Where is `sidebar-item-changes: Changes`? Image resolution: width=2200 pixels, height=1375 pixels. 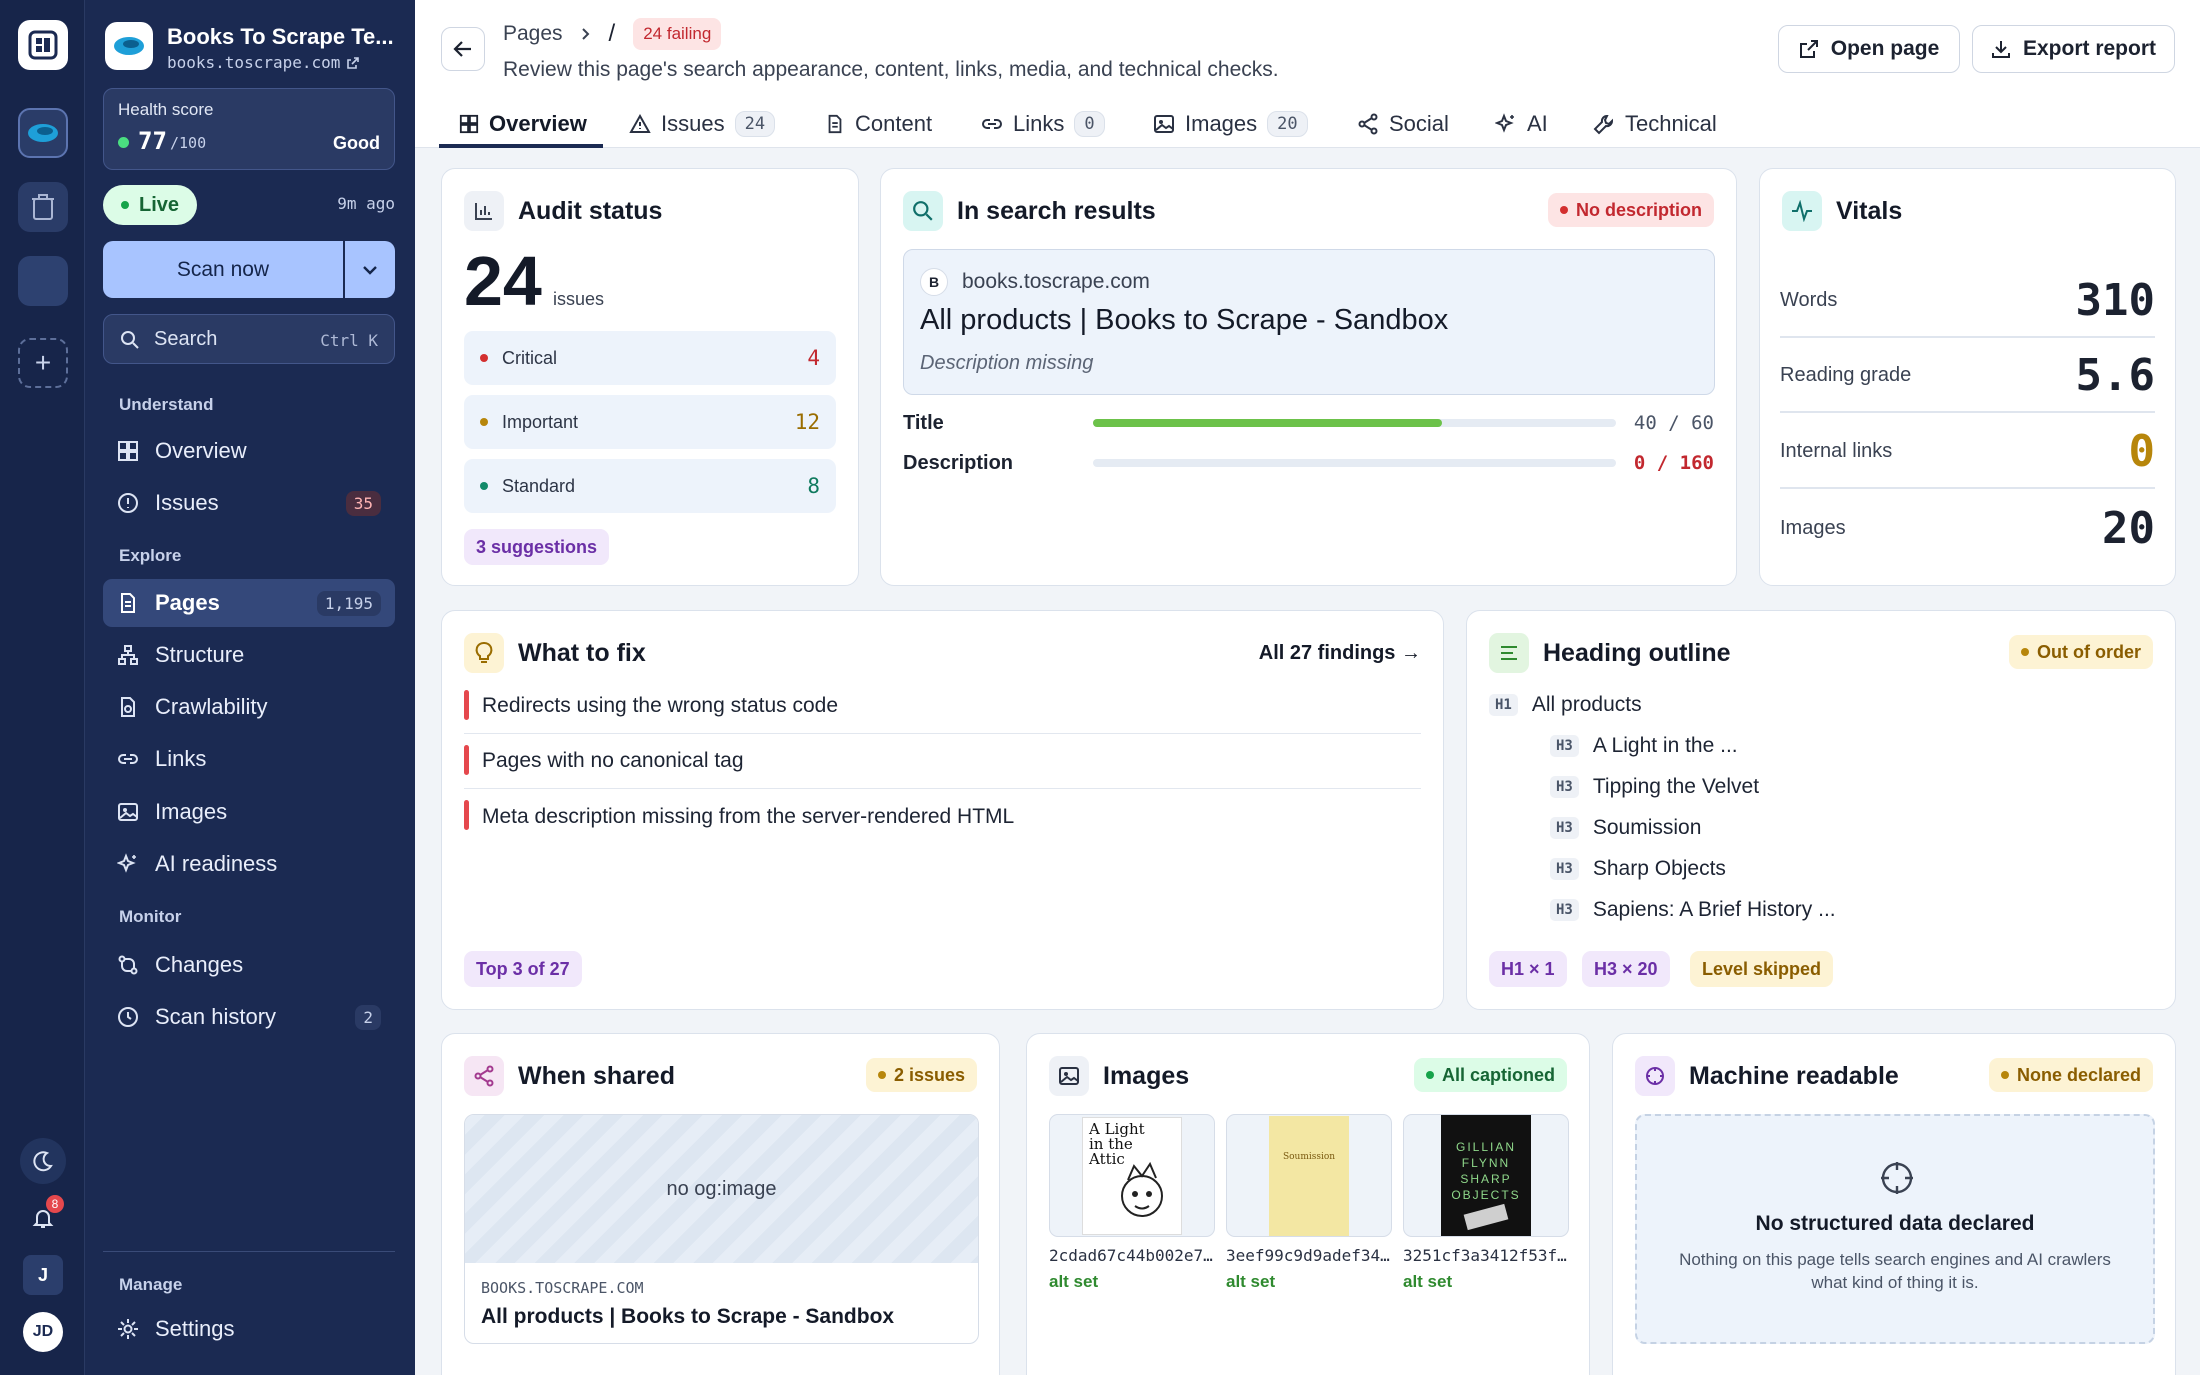 sidebar-item-changes: Changes is located at coordinates (249, 965).